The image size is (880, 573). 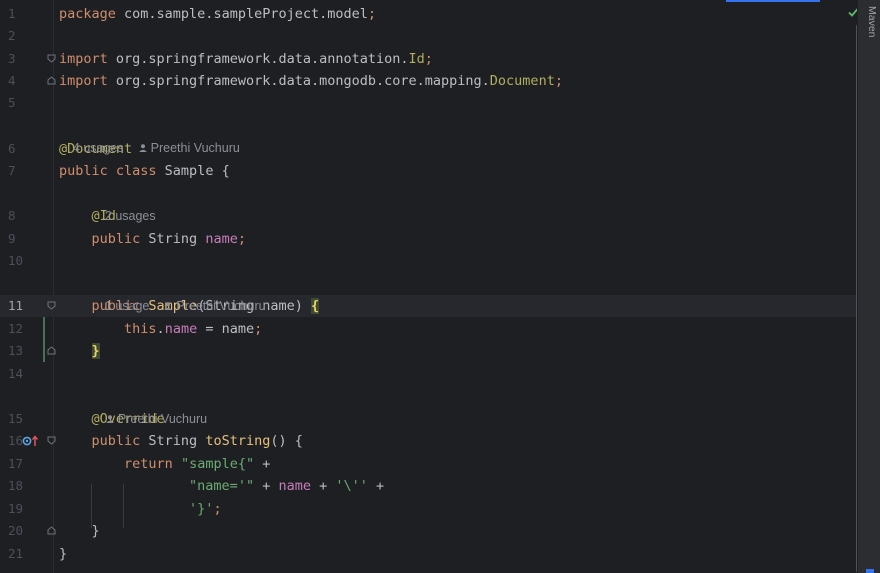 What do you see at coordinates (164, 464) in the screenshot?
I see `code-text: return "sample{" +` at bounding box center [164, 464].